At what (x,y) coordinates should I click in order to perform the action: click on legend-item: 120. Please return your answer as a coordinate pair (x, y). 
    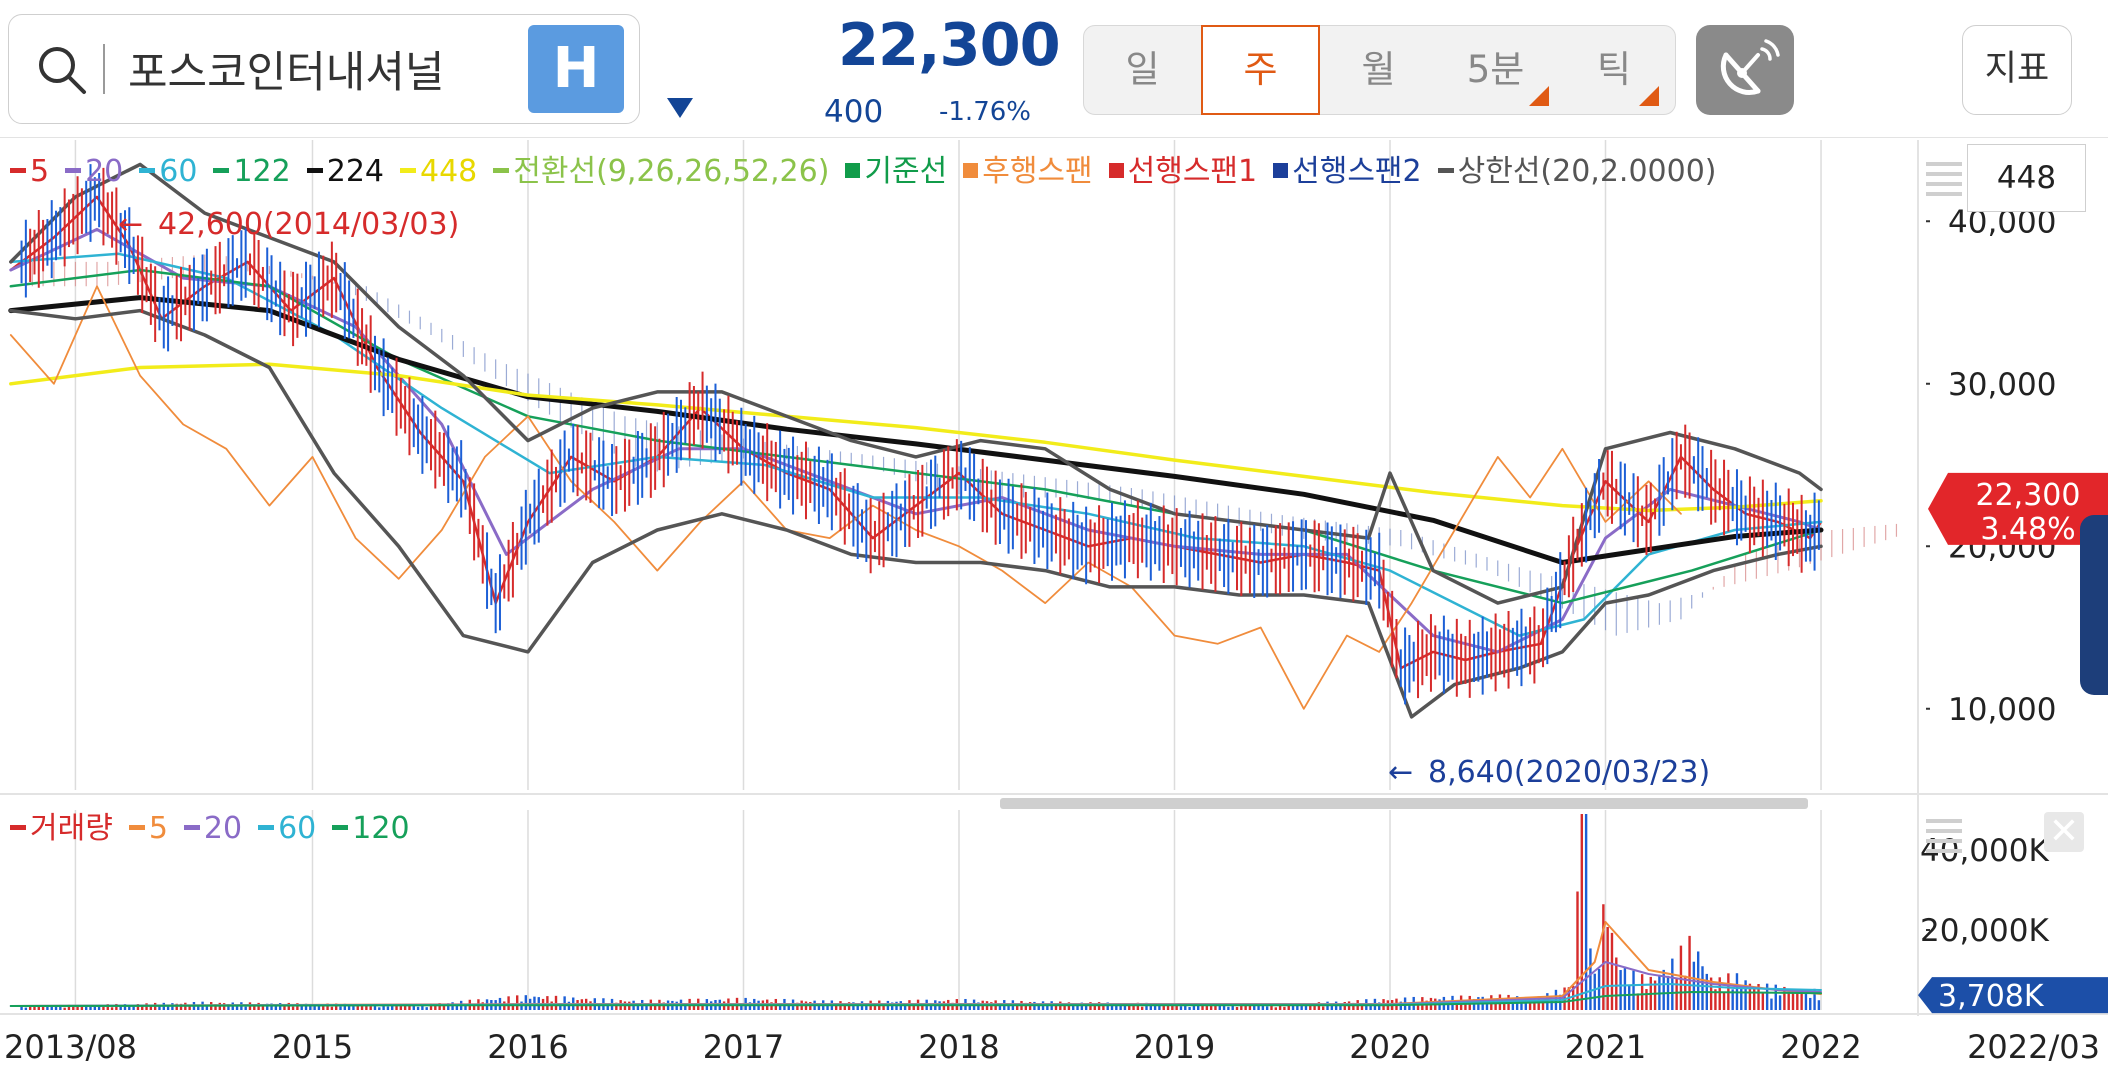
    Looking at the image, I should click on (376, 828).